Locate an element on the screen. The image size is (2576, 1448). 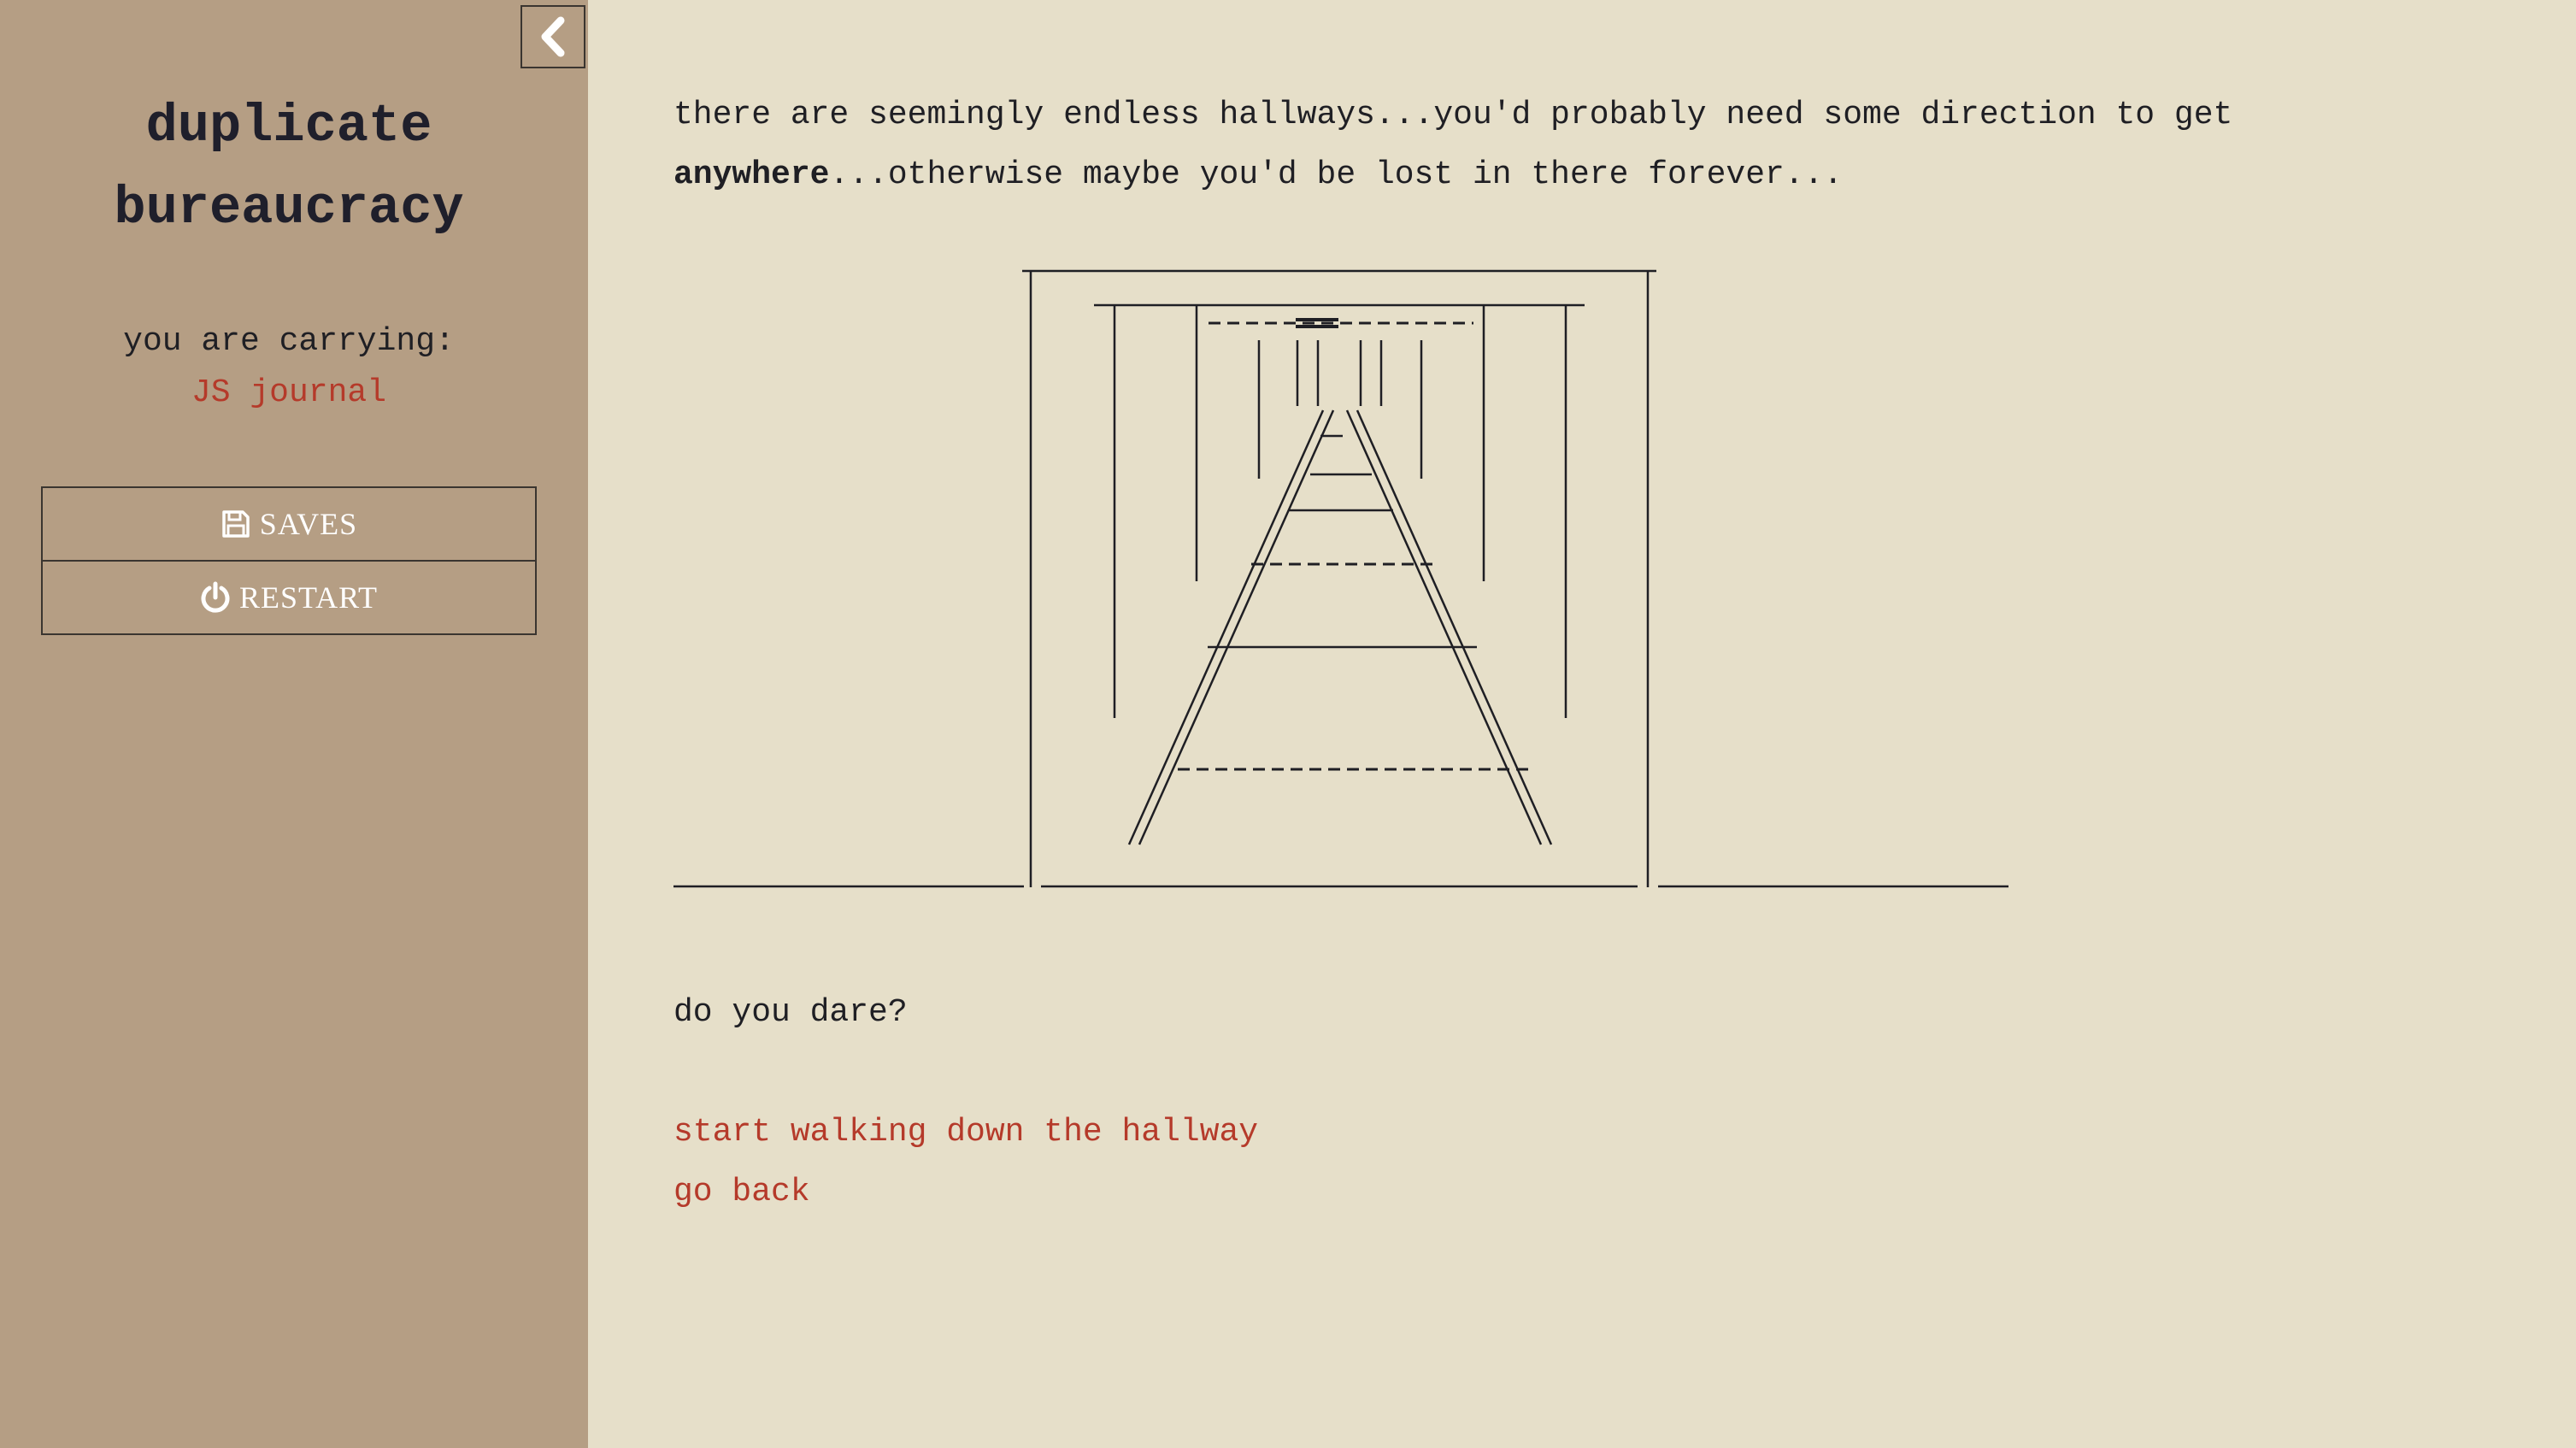
choice-walk-hallway-link: start walking down the hallway is located at coordinates (965, 1133).